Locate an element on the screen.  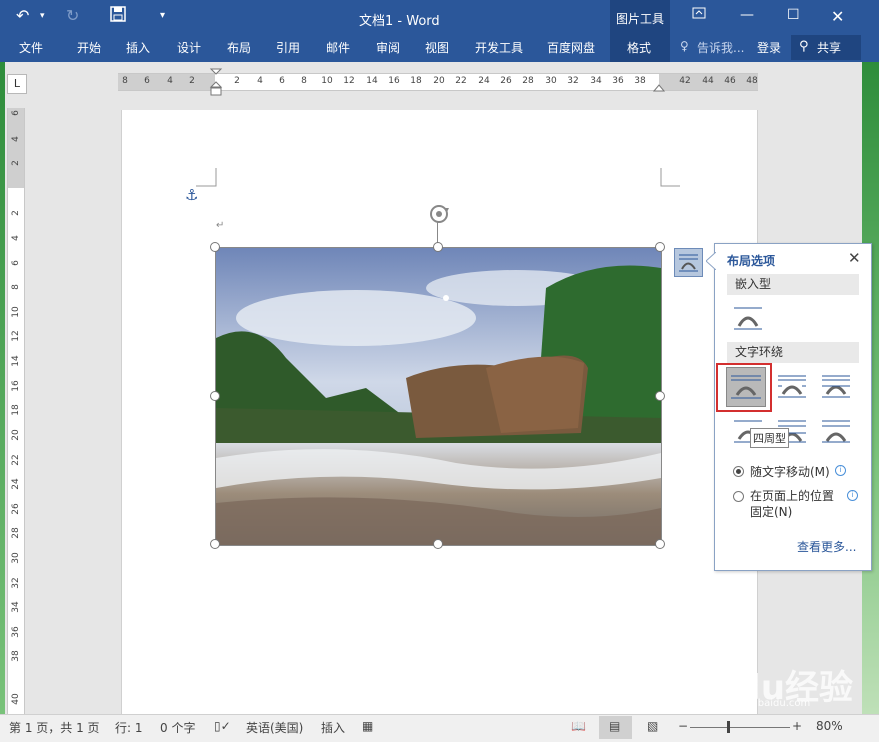
wrap-tight-icon is located at coordinates (792, 387).